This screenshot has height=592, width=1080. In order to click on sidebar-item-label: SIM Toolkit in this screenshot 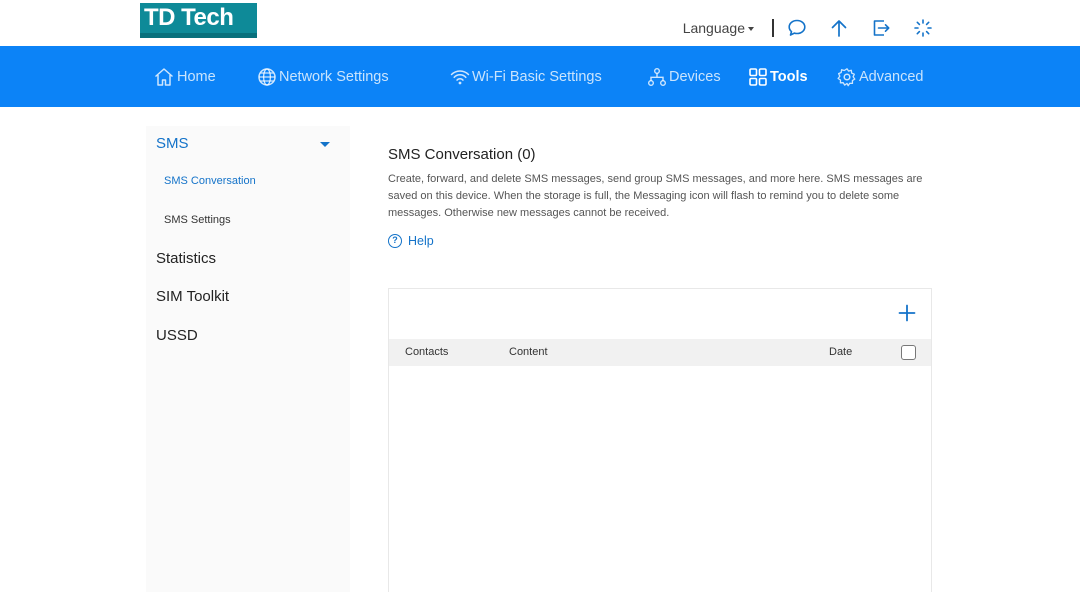, I will do `click(193, 296)`.